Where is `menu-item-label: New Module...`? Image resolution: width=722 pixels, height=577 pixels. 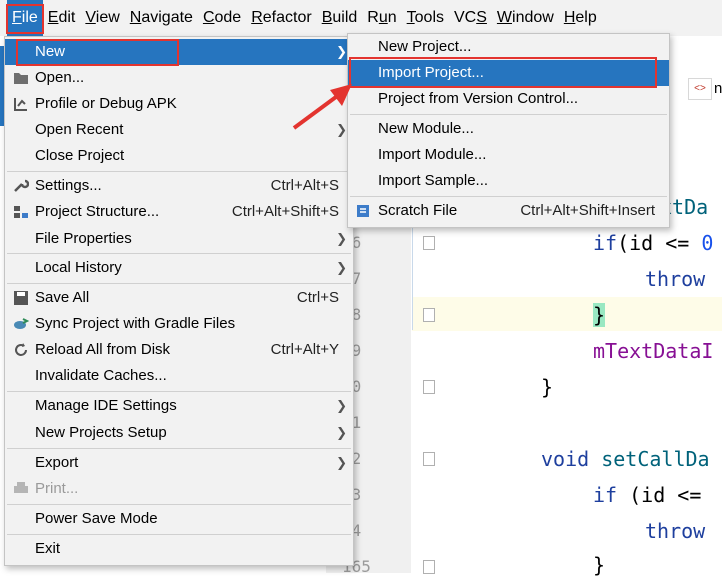 menu-item-label: New Module... is located at coordinates (426, 128).